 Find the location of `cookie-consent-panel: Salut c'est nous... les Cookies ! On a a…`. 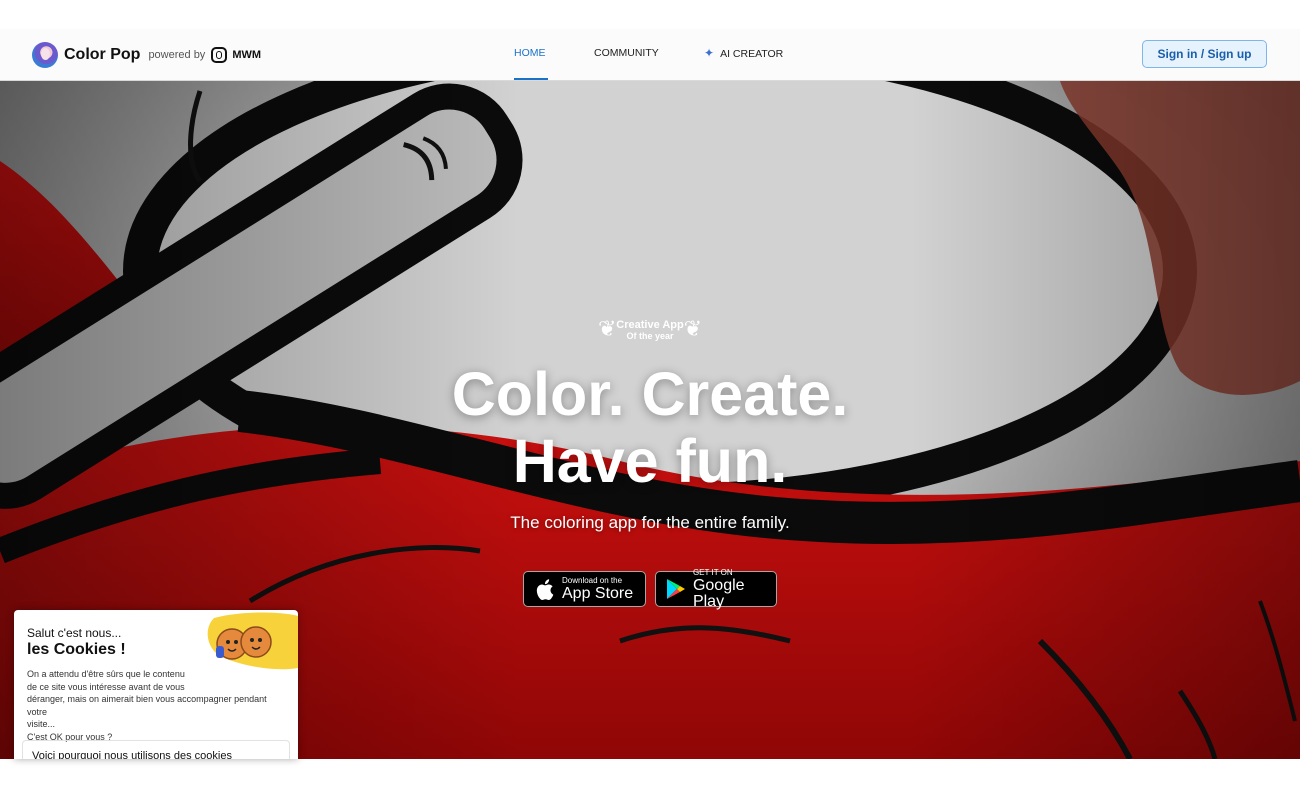

cookie-consent-panel: Salut c'est nous... les Cookies ! On a a… is located at coordinates (156, 684).